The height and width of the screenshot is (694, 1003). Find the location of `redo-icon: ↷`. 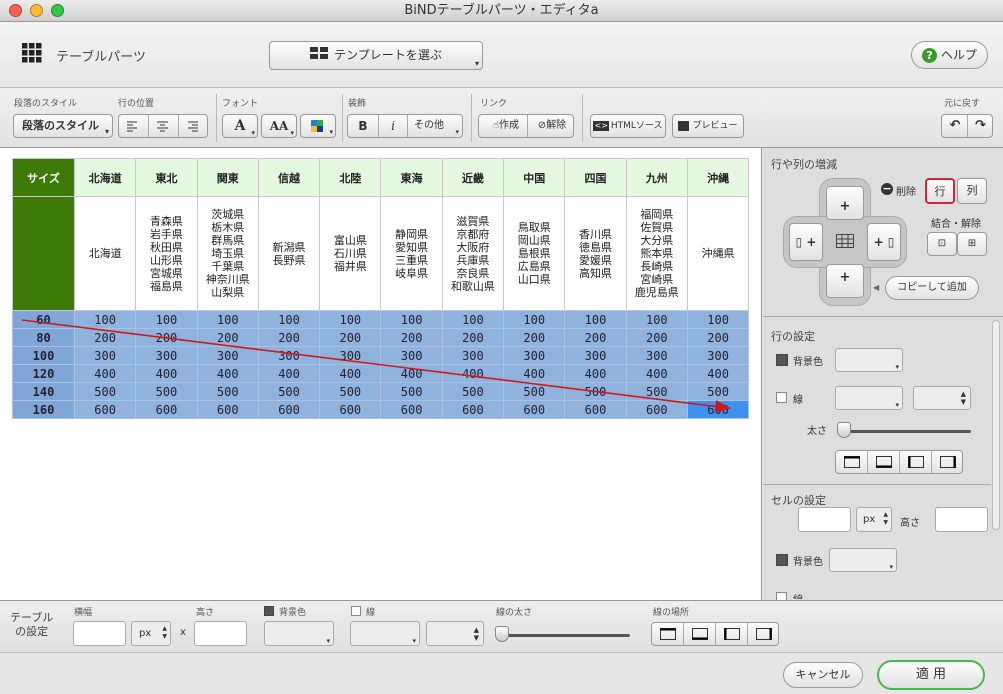

redo-icon: ↷ is located at coordinates (980, 126).